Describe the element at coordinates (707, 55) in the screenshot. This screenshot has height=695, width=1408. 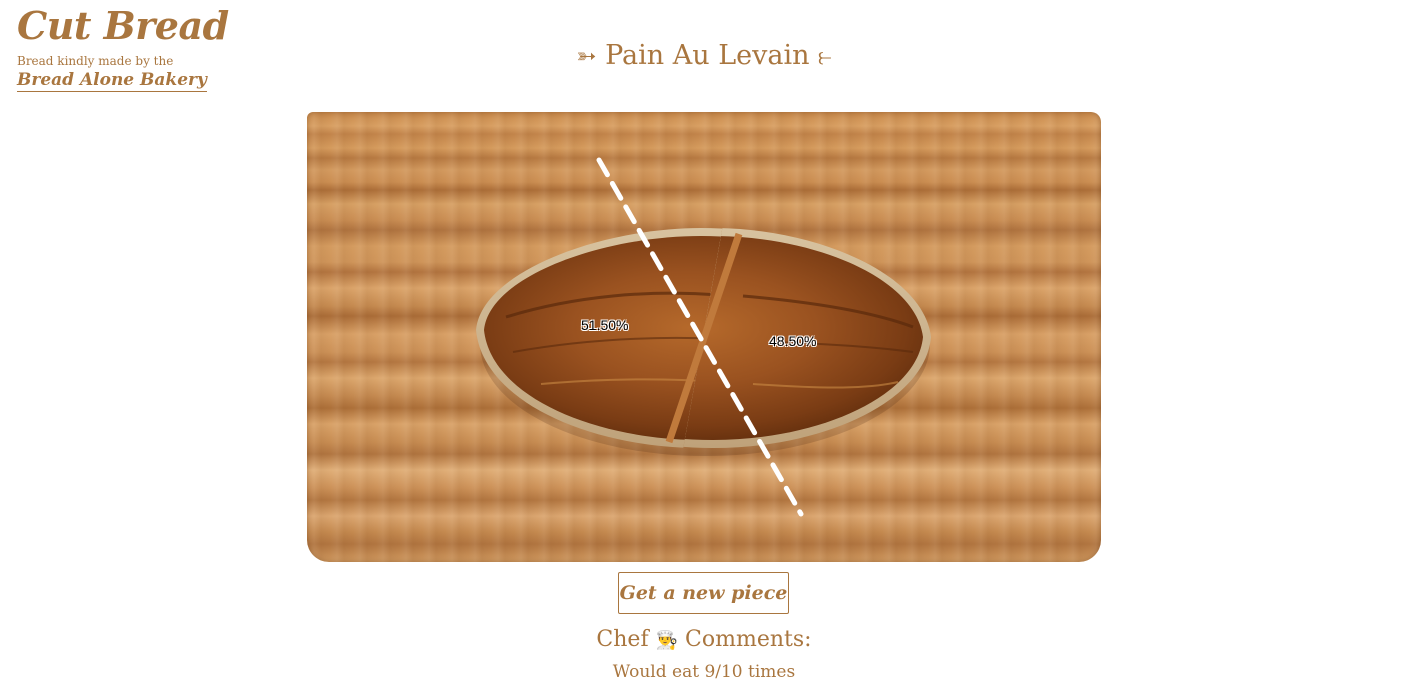
I see `bread-name: Pain Au Levain` at that location.